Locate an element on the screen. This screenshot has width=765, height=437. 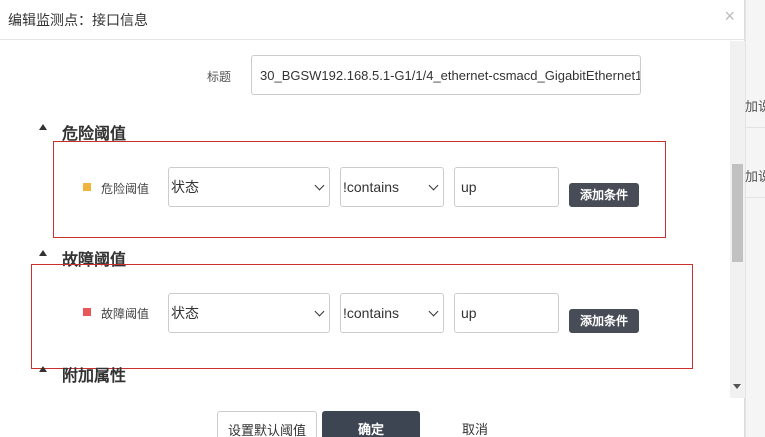
danger-operator-select: !contains is located at coordinates (392, 187).